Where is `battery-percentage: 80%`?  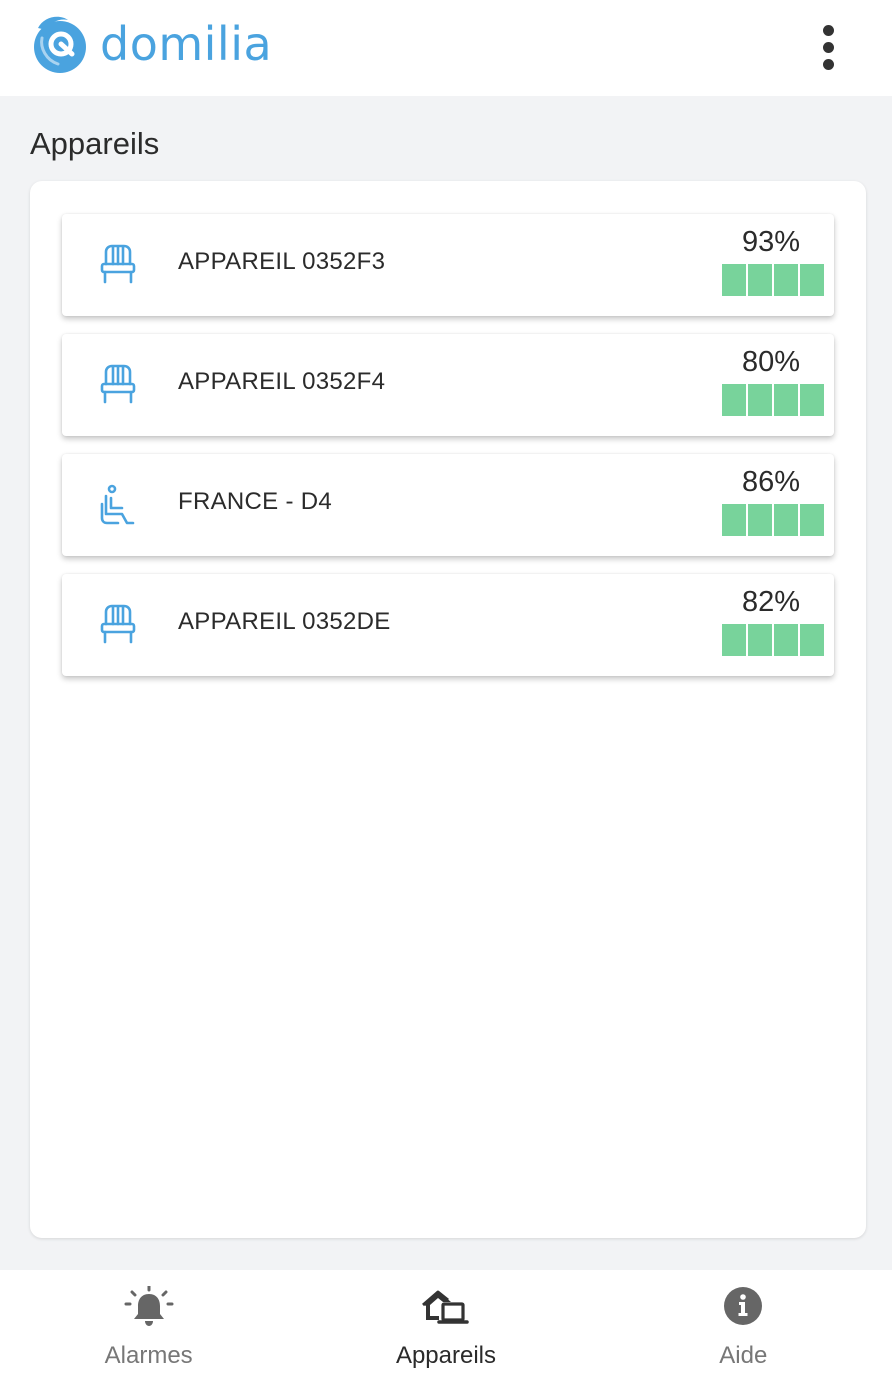
battery-percentage: 80% is located at coordinates (770, 362).